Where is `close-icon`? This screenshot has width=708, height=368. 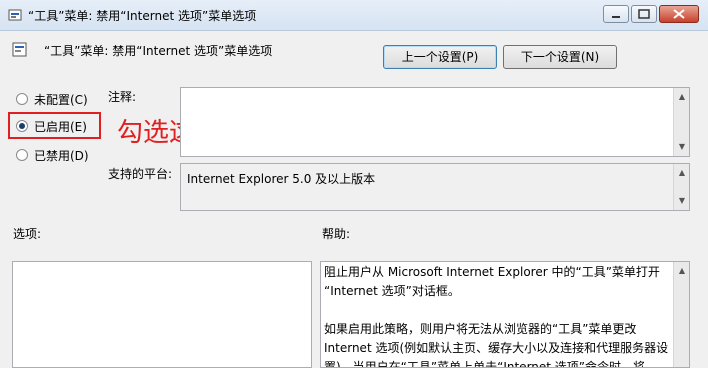
close-icon is located at coordinates (679, 14).